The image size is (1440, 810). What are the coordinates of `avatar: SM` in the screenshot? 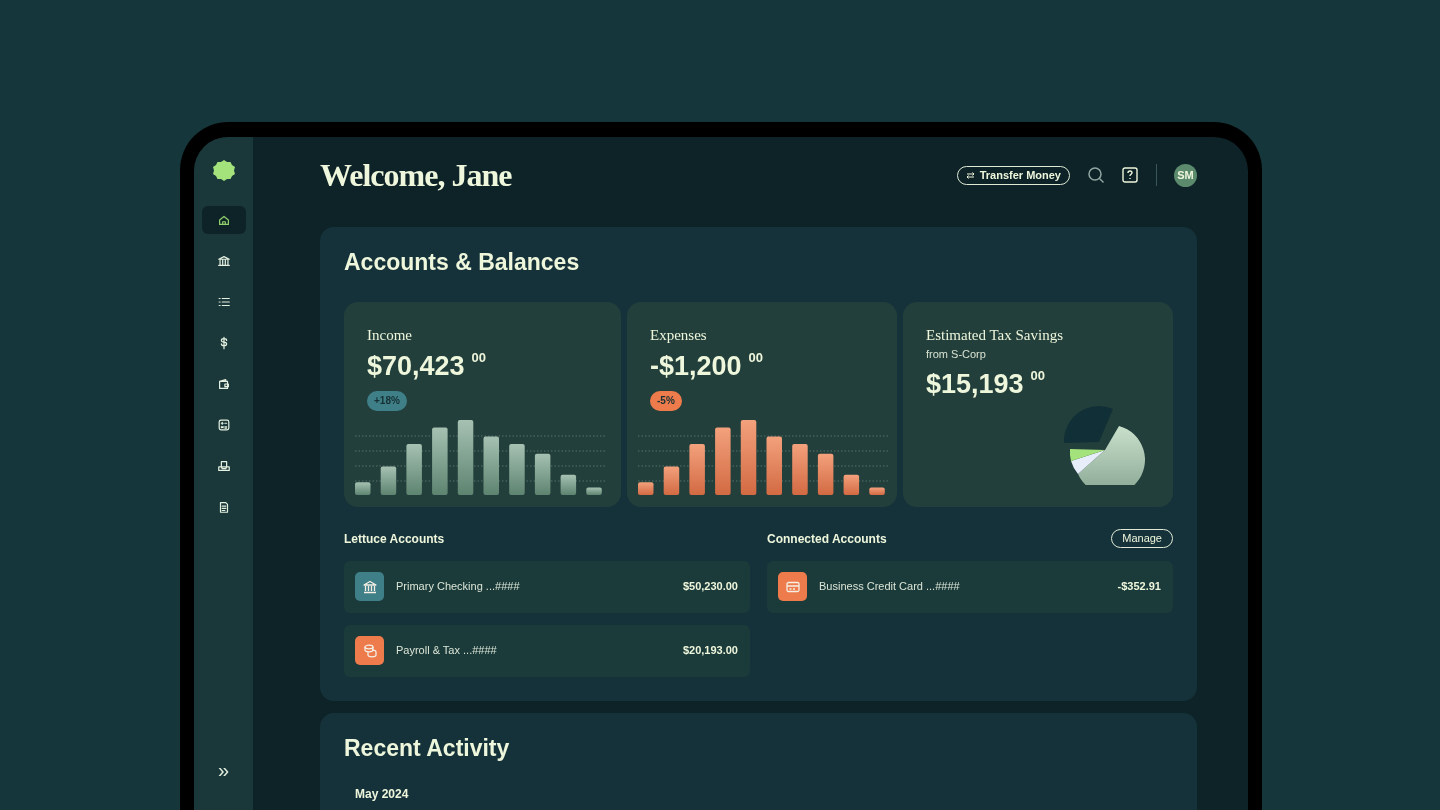 It's located at (1185, 175).